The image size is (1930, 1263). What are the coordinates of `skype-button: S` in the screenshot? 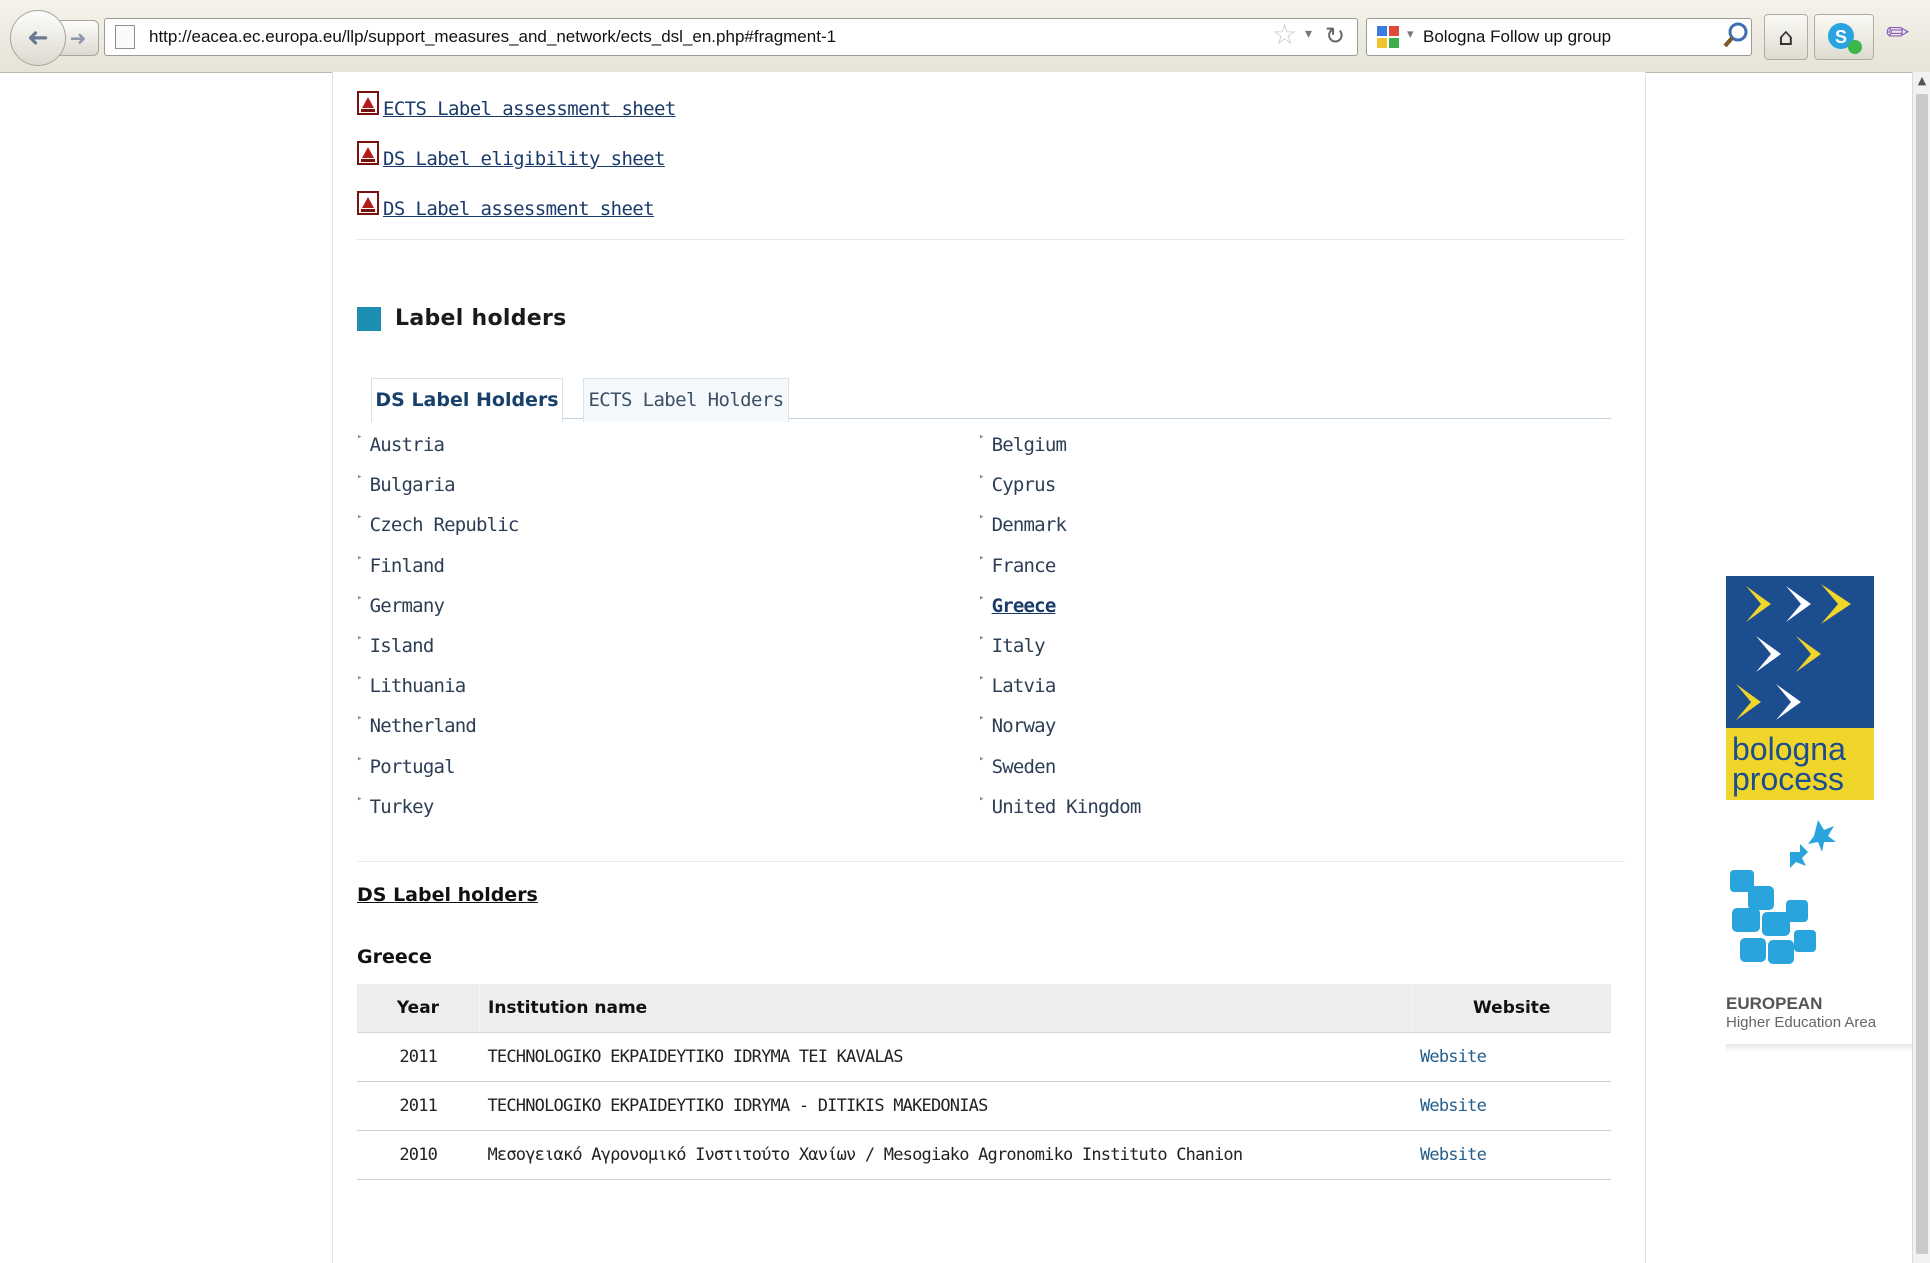 It's located at (1844, 37).